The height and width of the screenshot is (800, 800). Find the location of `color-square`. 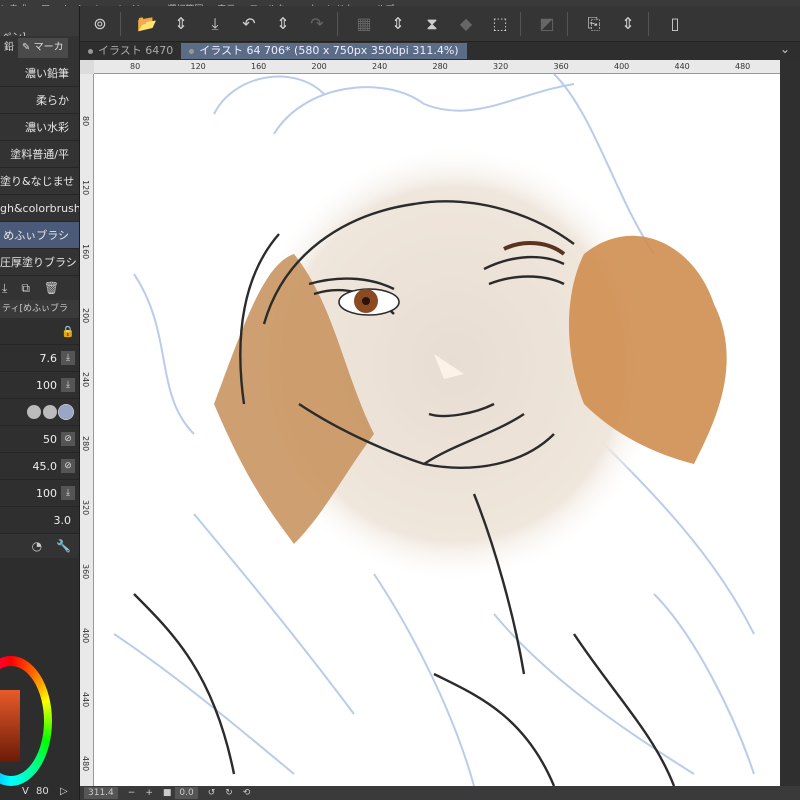

color-square is located at coordinates (10, 726).